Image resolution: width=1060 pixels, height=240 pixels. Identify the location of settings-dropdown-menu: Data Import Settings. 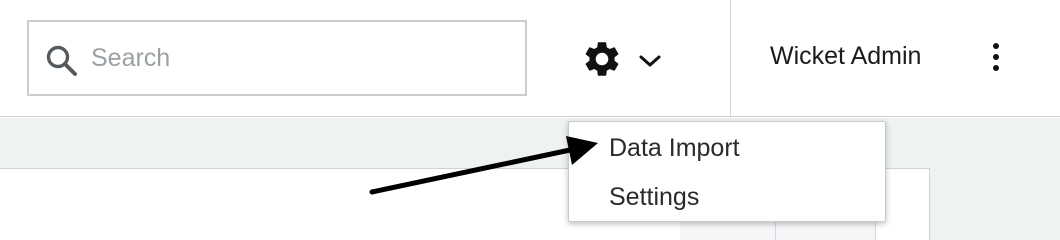
(727, 171).